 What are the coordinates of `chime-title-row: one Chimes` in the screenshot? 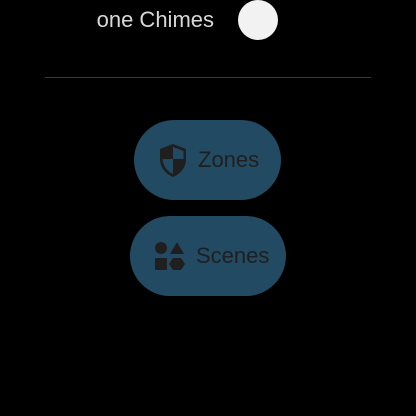 It's located at (111, 20).